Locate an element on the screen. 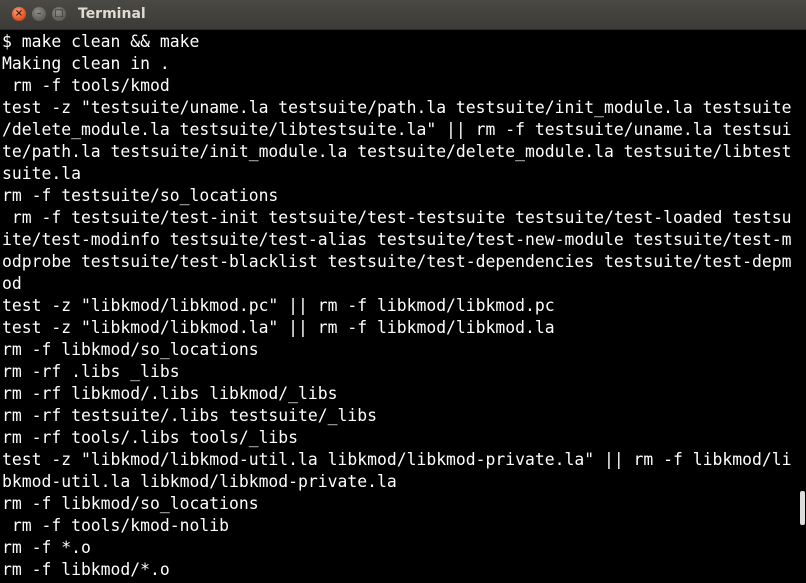  terminal-line: rm -f tools/kmod-nolib is located at coordinates (115, 525).